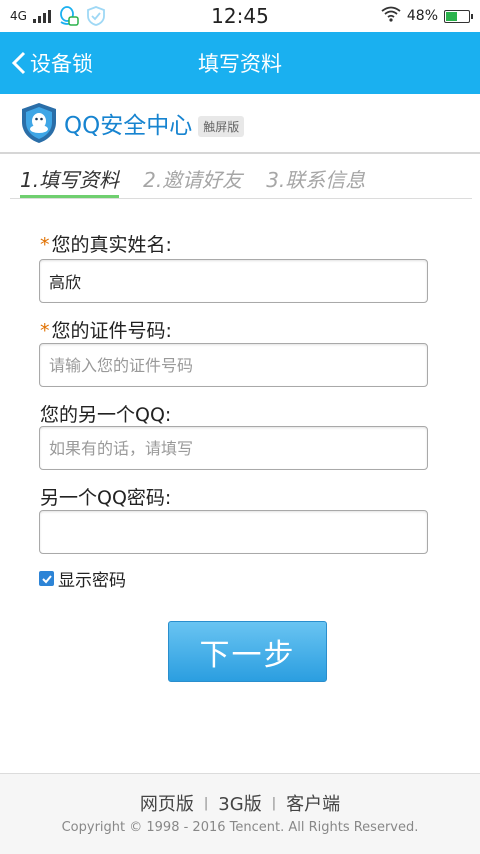 The image size is (480, 854). I want to click on other-qq-password-input, so click(233, 532).